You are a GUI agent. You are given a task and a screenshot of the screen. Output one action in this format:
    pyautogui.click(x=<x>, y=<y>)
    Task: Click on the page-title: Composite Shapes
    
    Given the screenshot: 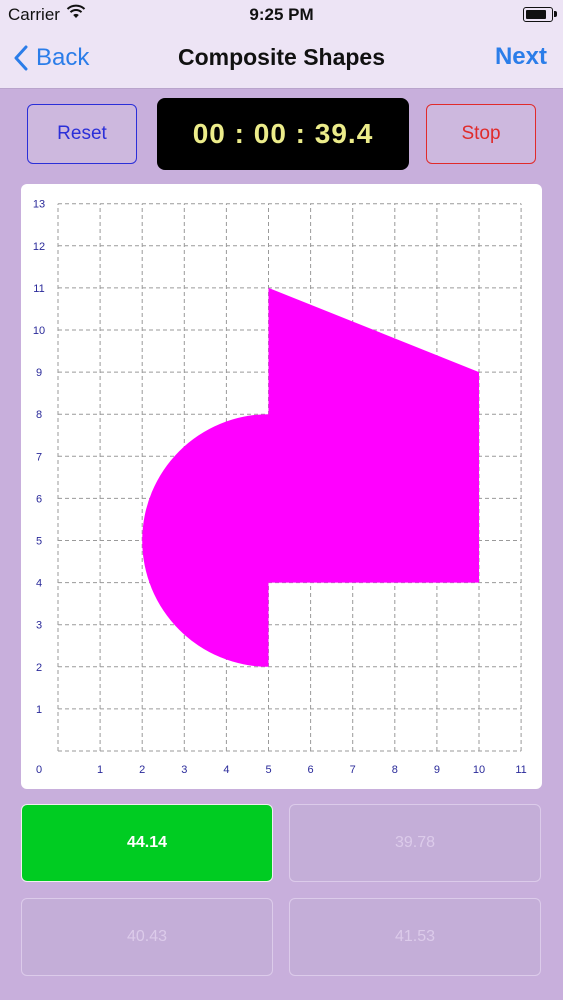 What is the action you would take?
    pyautogui.click(x=281, y=57)
    